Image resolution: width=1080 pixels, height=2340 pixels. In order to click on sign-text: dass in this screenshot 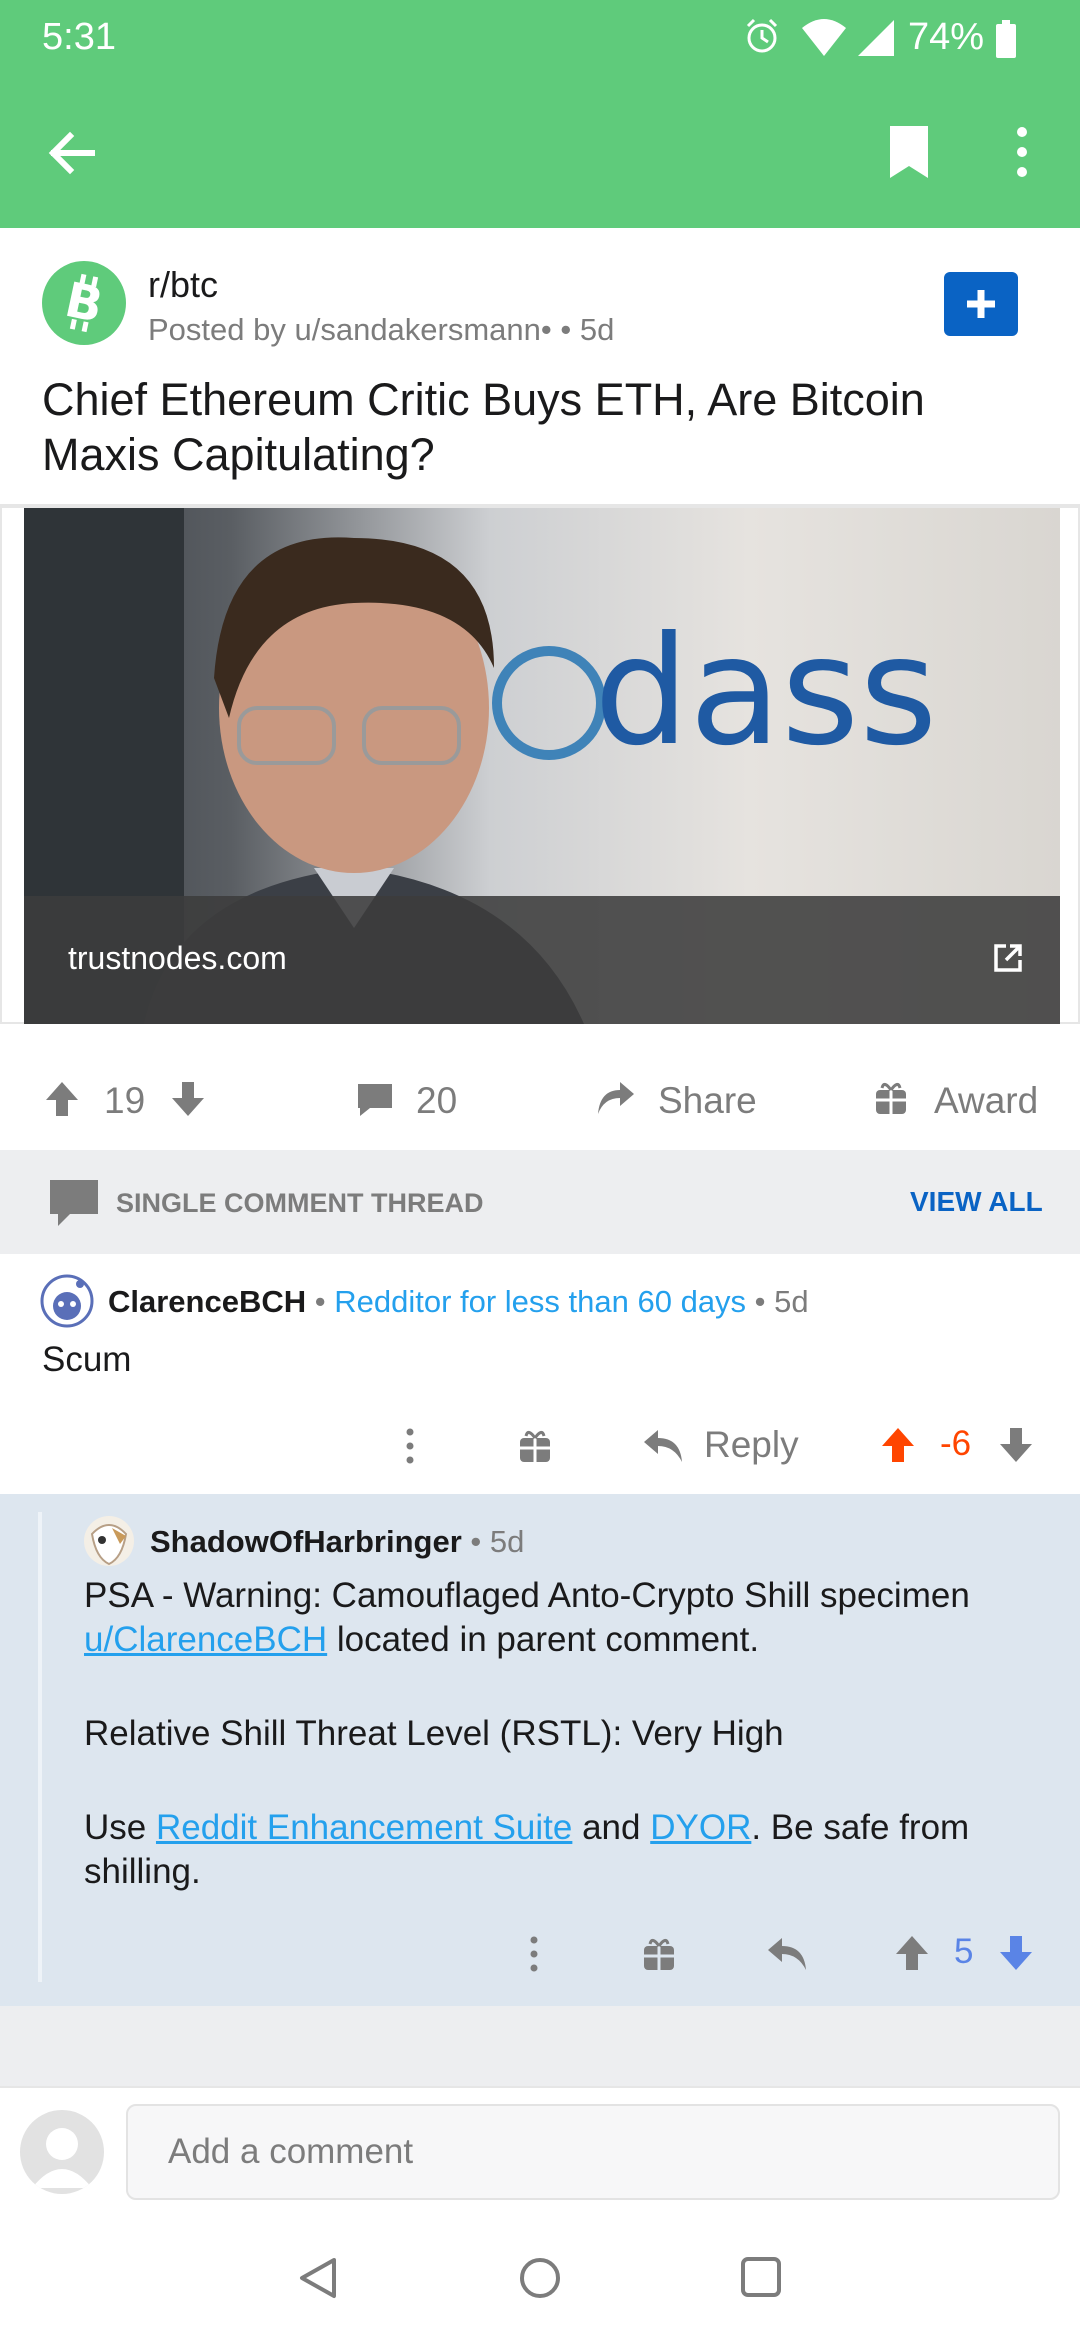, I will do `click(765, 692)`.